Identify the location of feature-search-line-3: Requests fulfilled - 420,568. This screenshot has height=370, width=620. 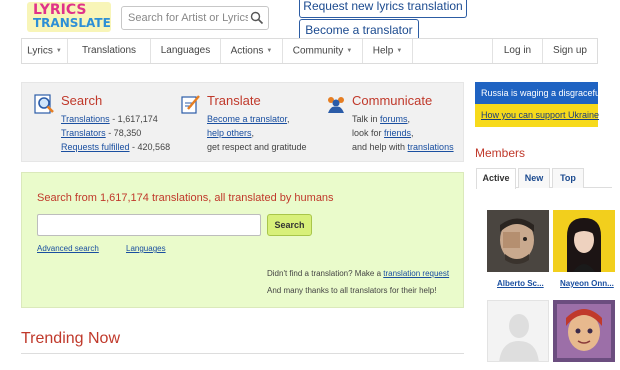
(116, 147).